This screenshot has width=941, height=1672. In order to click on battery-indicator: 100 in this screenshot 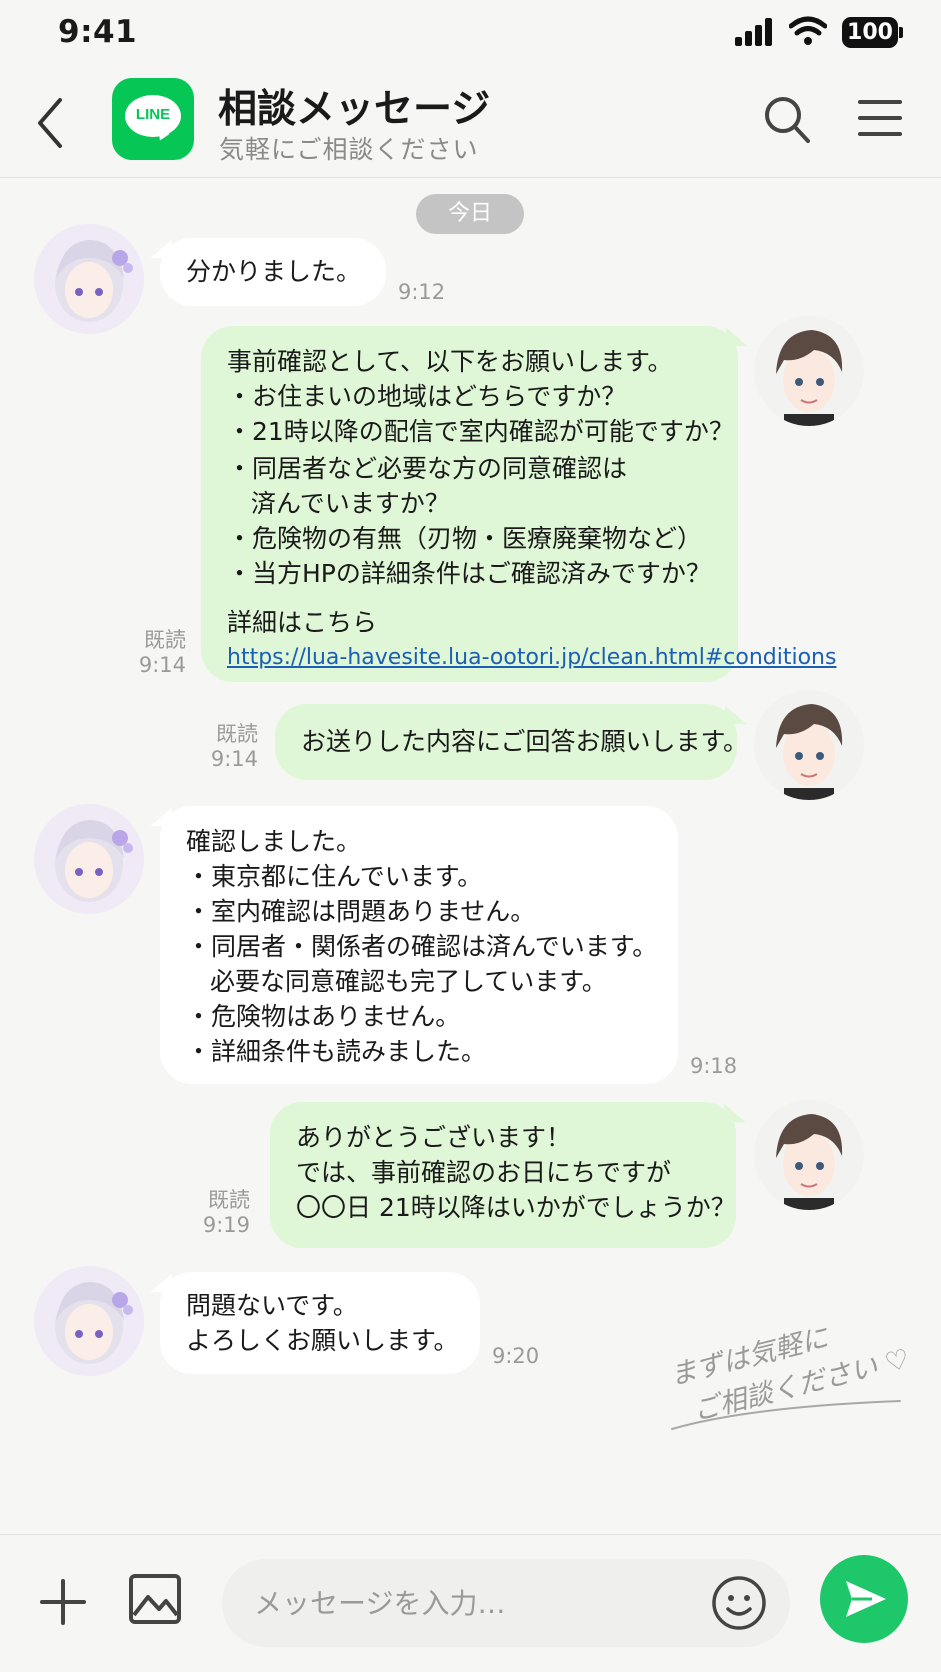, I will do `click(870, 32)`.